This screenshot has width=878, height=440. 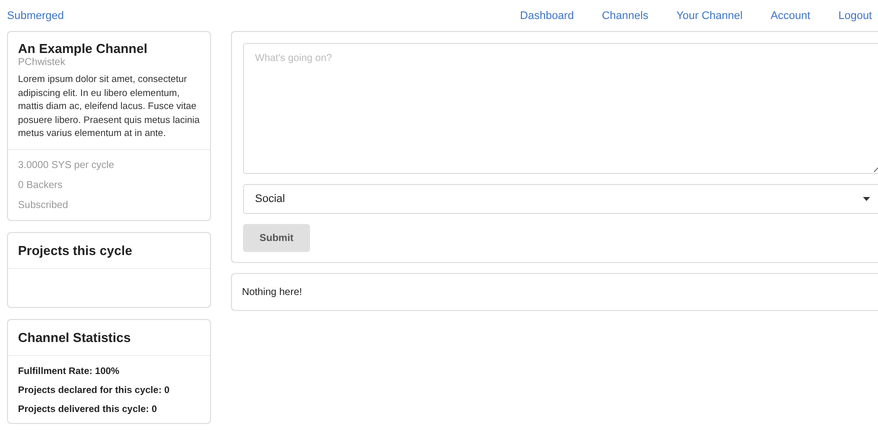 What do you see at coordinates (41, 185) in the screenshot?
I see `channel-fact: 0 Backers` at bounding box center [41, 185].